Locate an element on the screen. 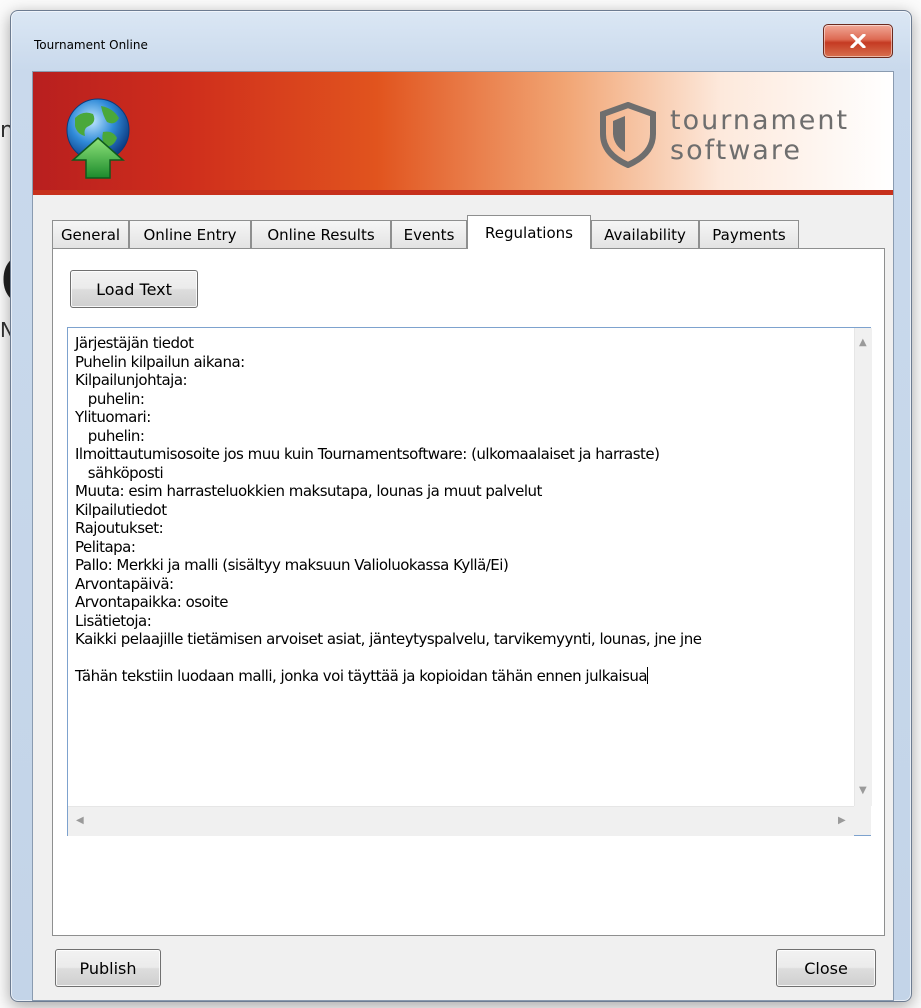 Image resolution: width=921 pixels, height=1008 pixels. close-button: Close is located at coordinates (826, 968).